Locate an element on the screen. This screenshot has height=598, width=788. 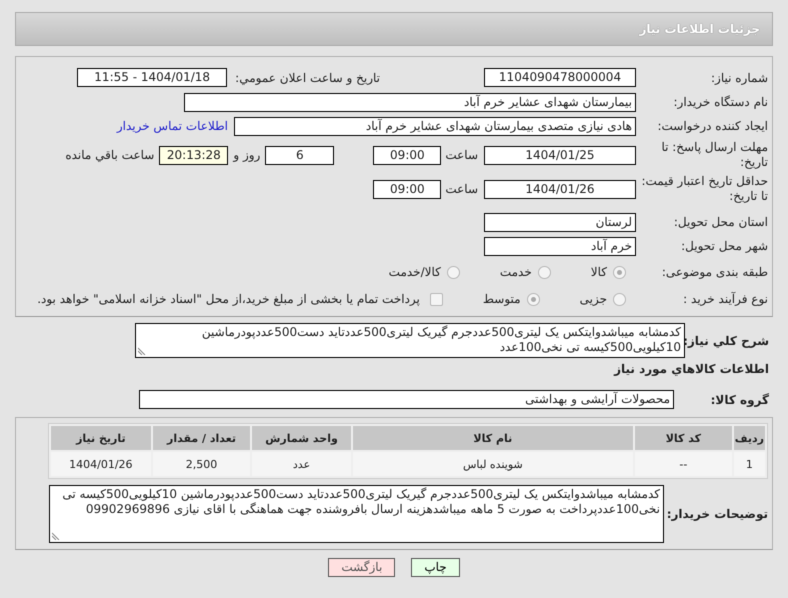
requester-field: هادی نیازی متصدی بیمارستان شهدای عشایر خرم آباد is located at coordinates (435, 126).